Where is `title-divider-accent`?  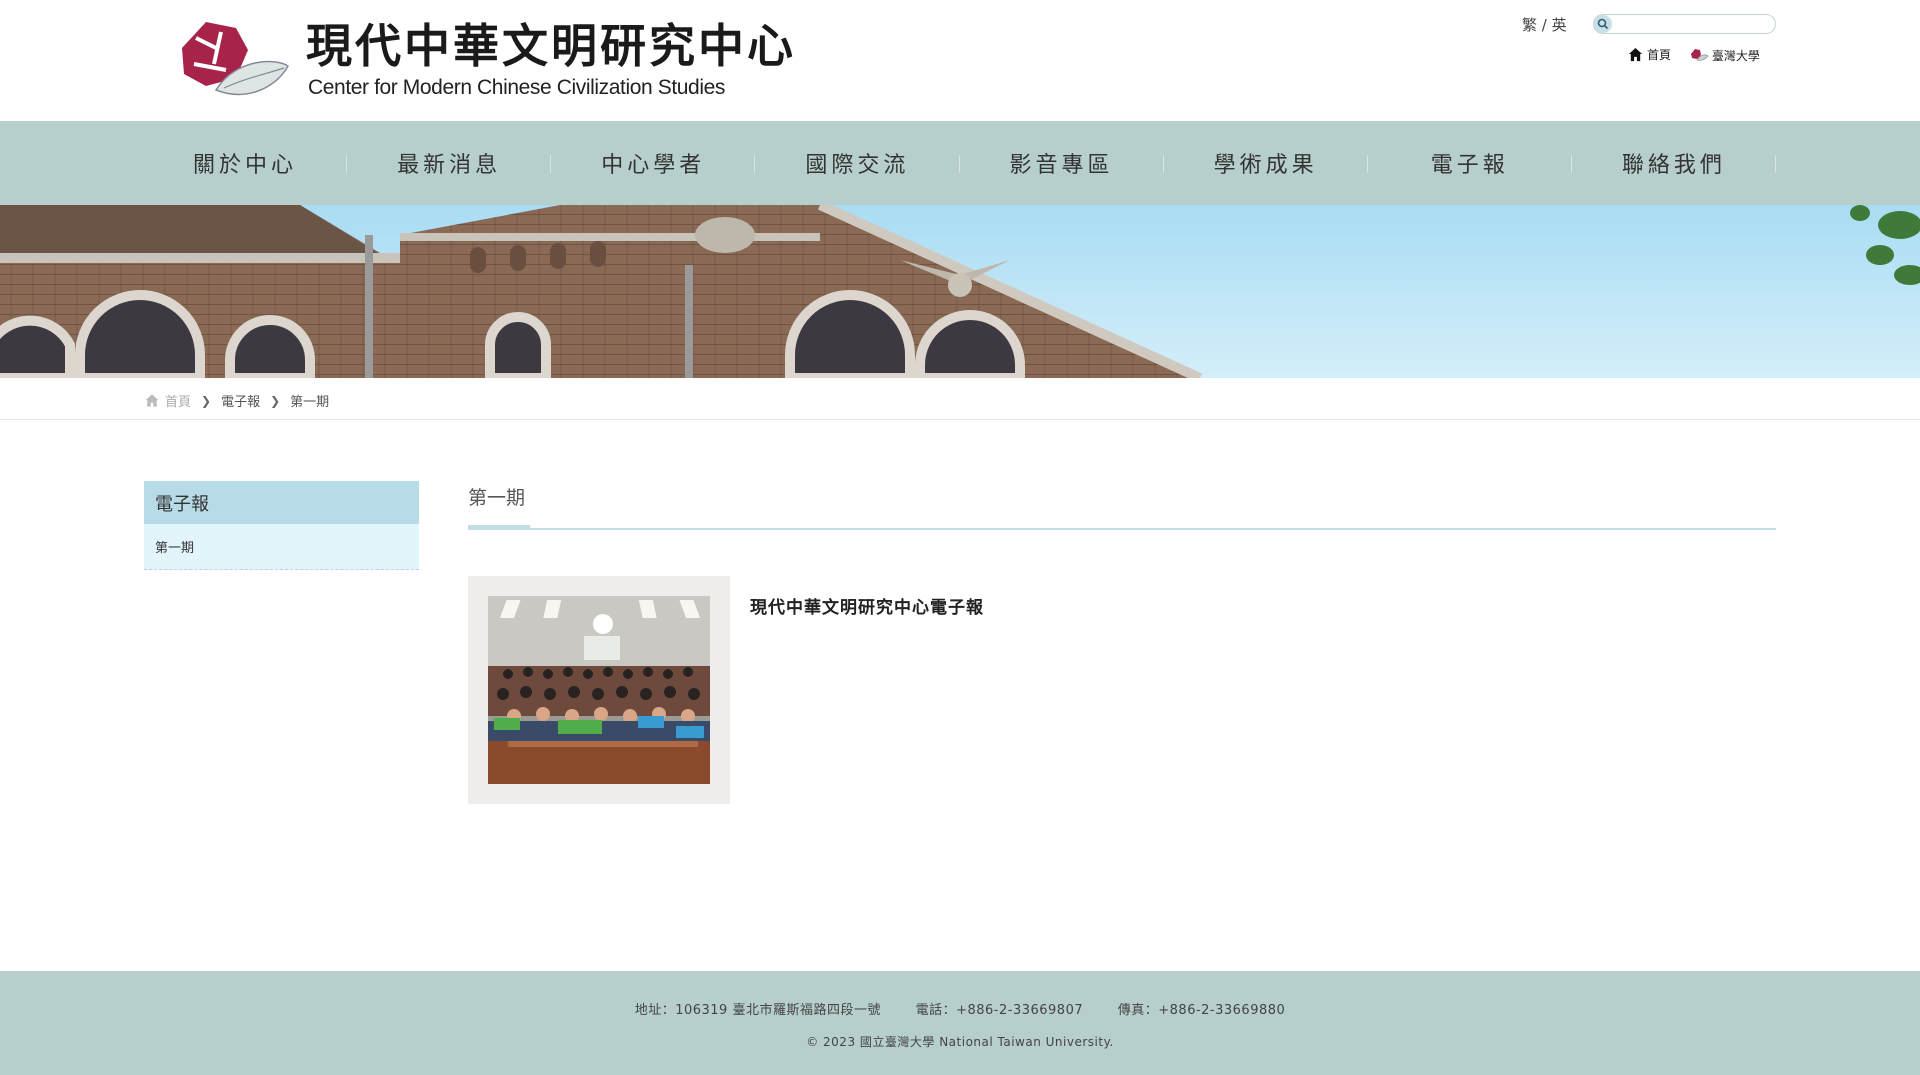
title-divider-accent is located at coordinates (499, 527).